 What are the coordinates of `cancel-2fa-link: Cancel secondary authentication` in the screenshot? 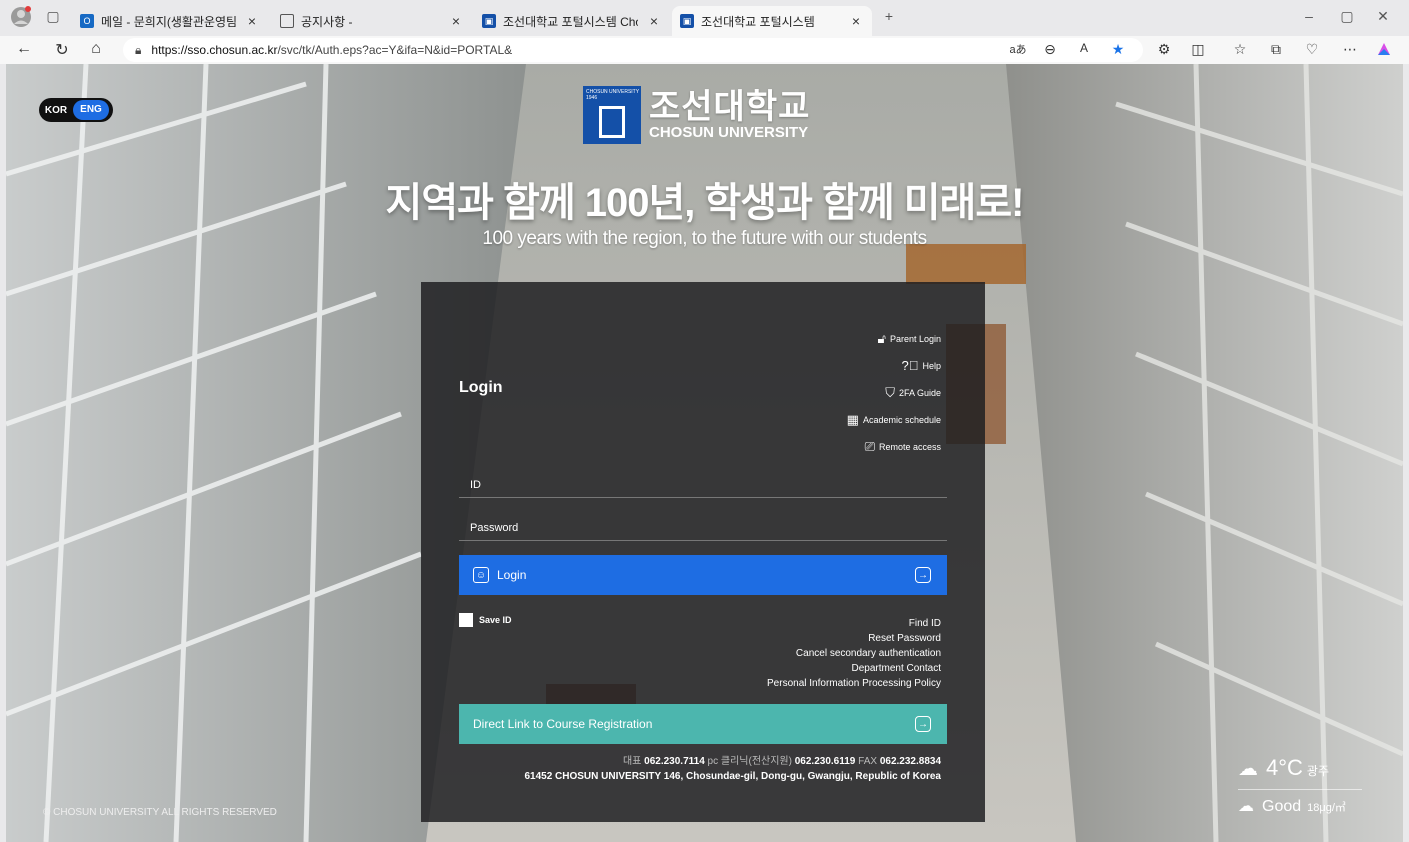 It's located at (854, 653).